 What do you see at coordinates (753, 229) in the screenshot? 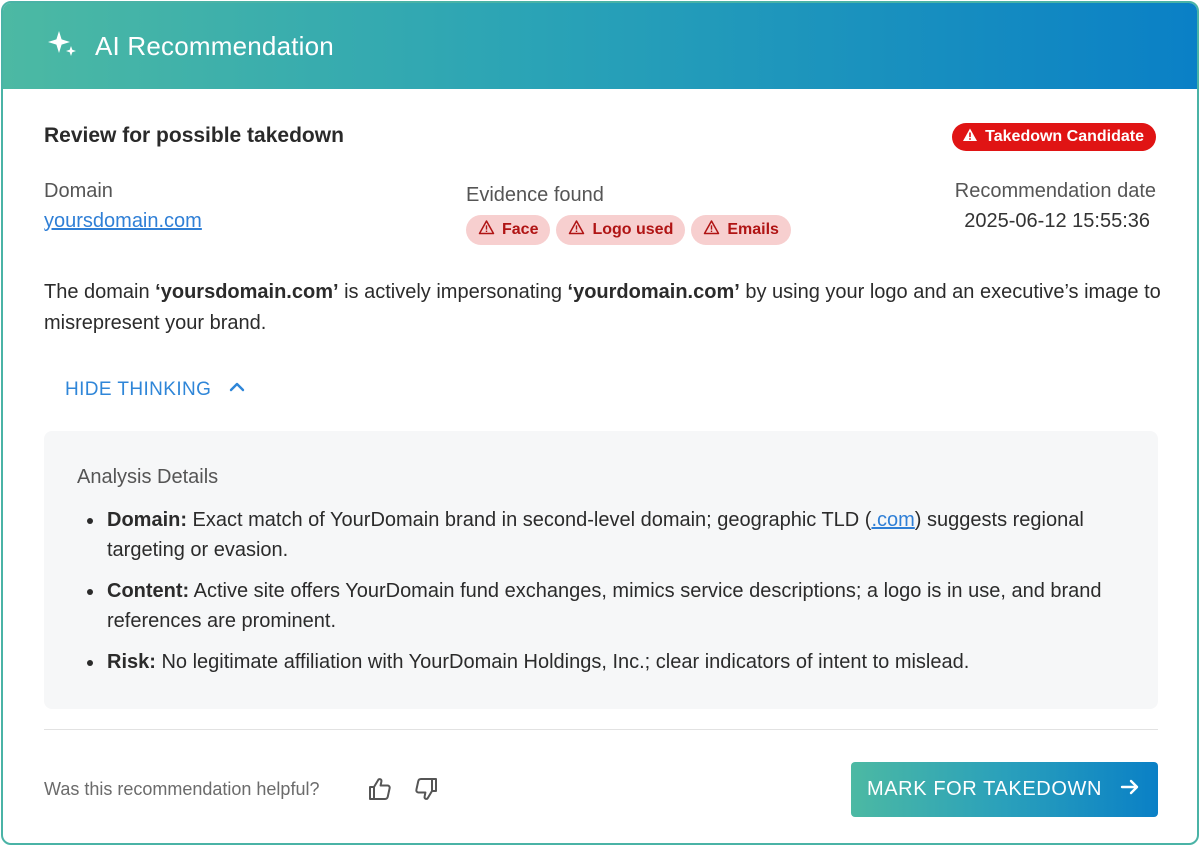
I see `chip-label: Emails` at bounding box center [753, 229].